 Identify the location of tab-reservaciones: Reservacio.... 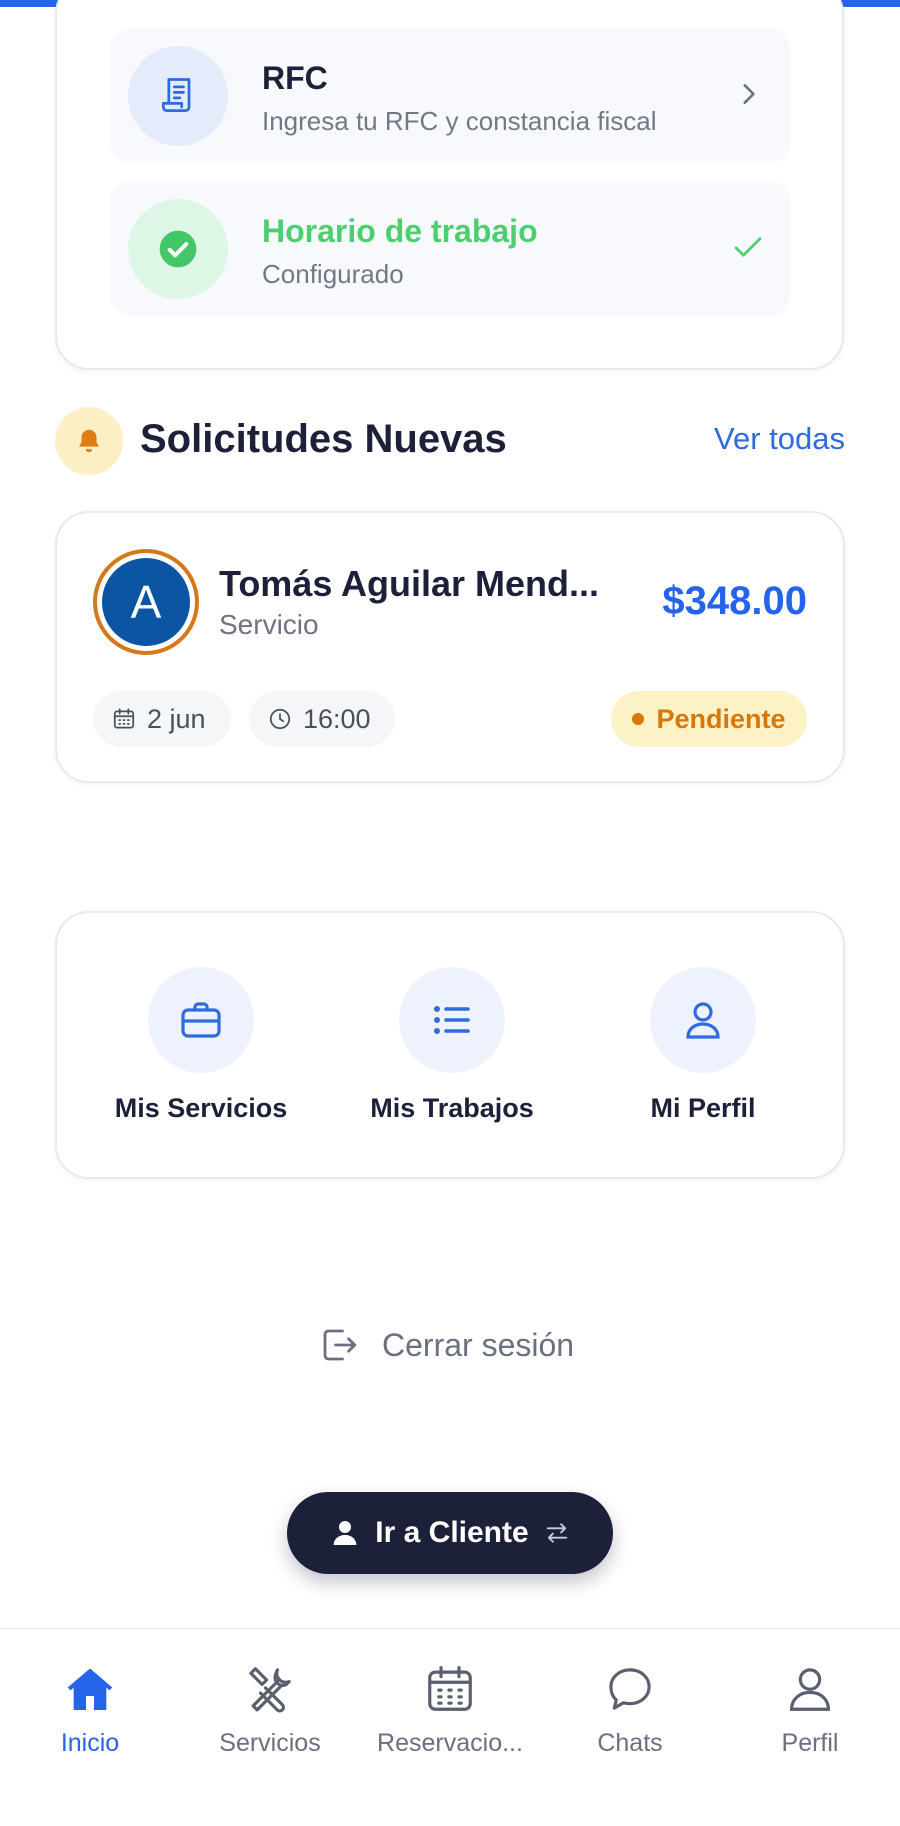
(450, 1714).